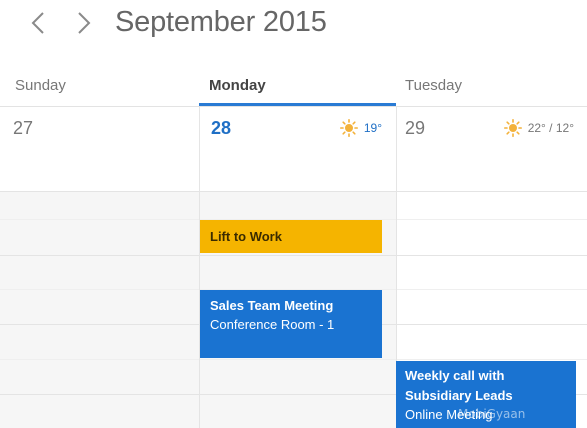 This screenshot has height=428, width=587. What do you see at coordinates (291, 236) in the screenshot?
I see `event-lift-to-work: Lift to Work` at bounding box center [291, 236].